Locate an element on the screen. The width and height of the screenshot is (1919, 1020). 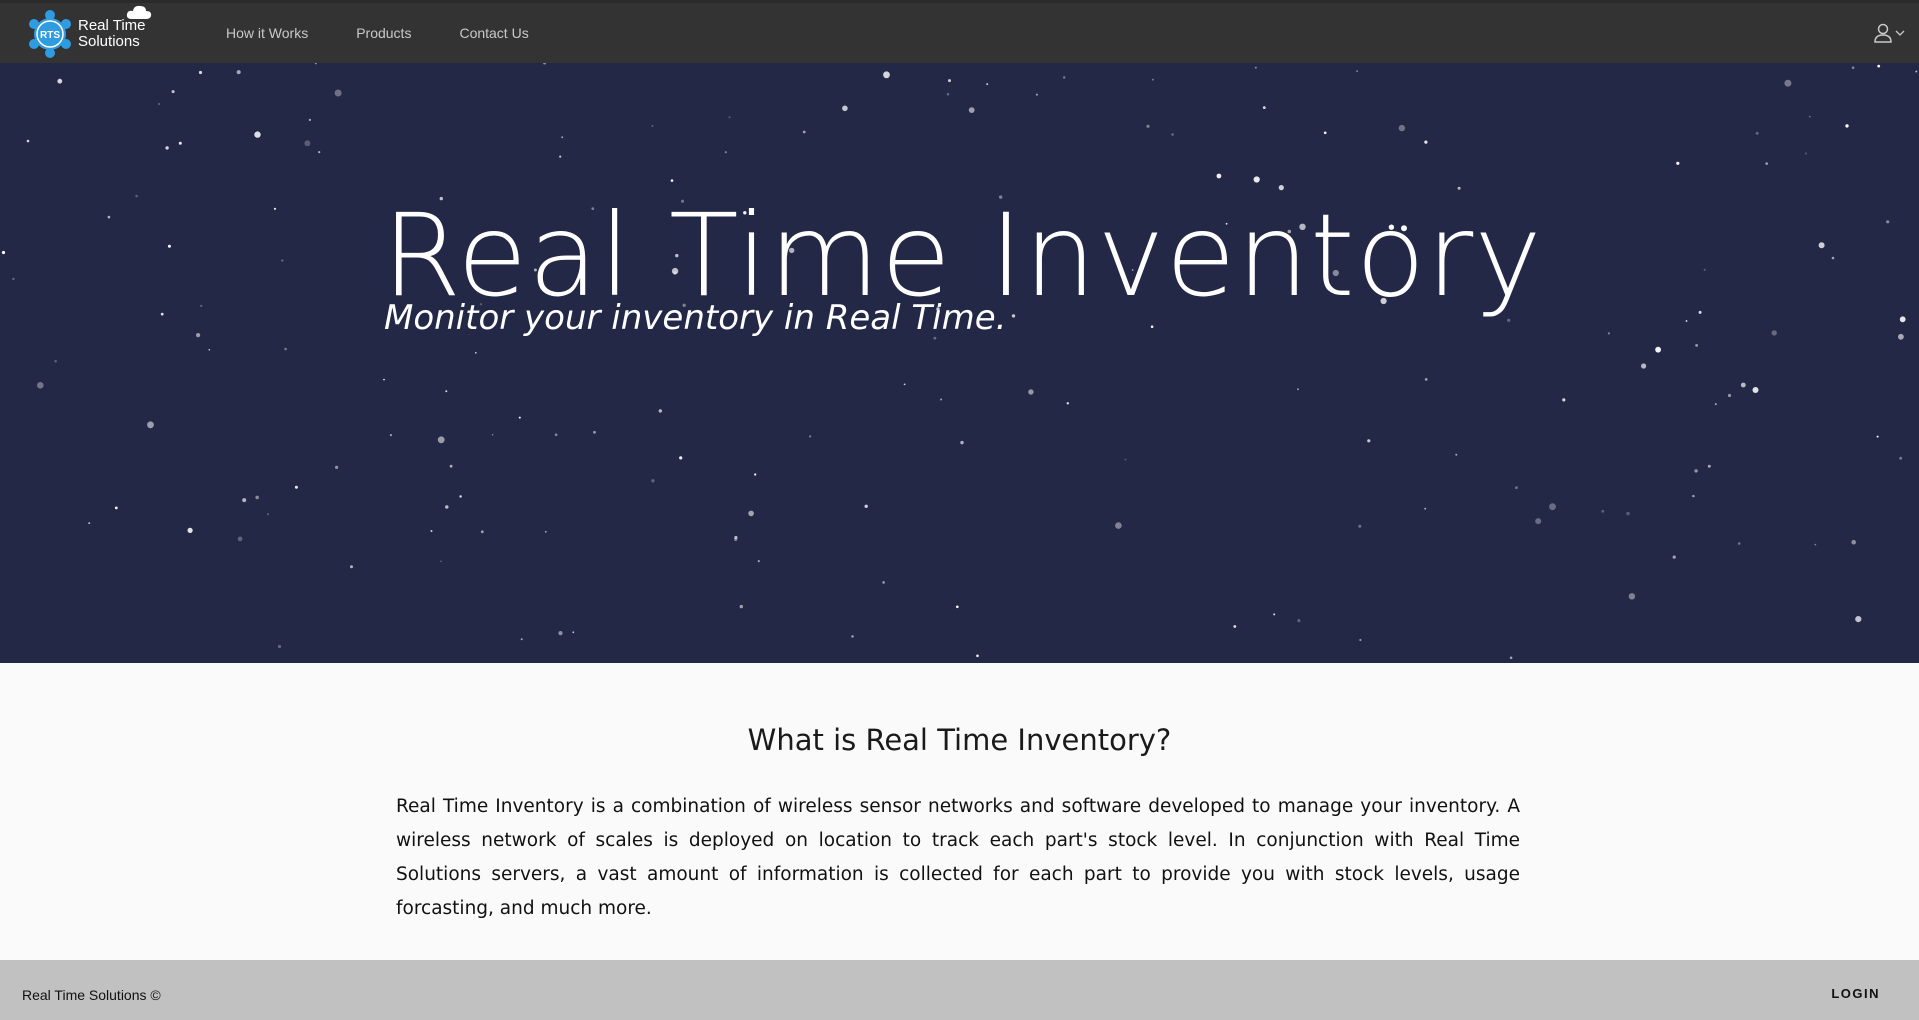
login-link: LOGIN is located at coordinates (1855, 993).